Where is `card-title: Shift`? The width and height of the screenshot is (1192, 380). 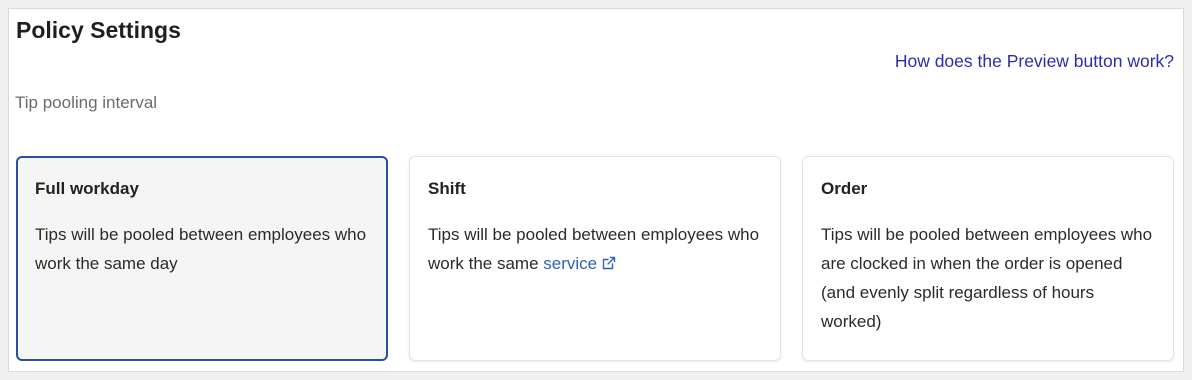
card-title: Shift is located at coordinates (447, 188).